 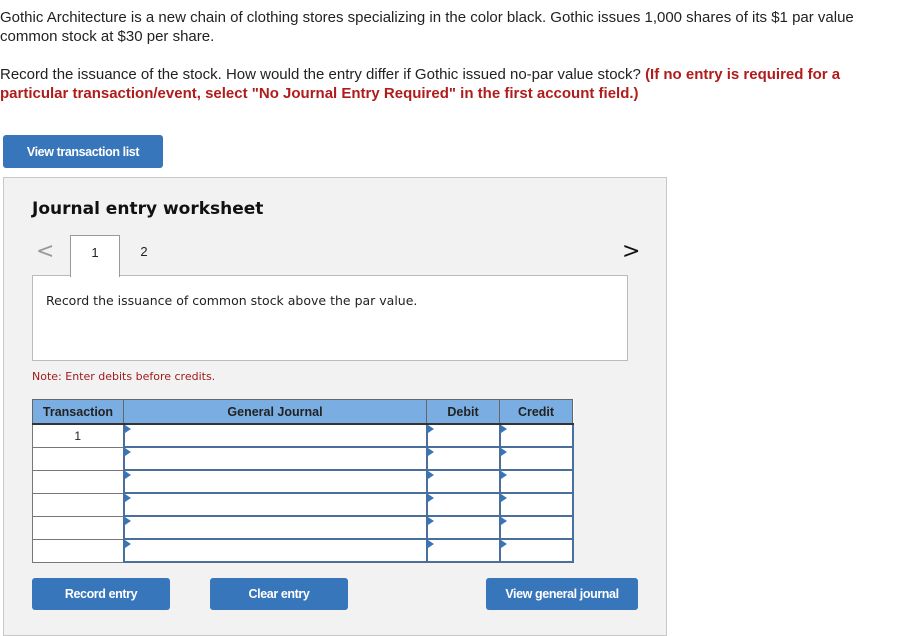 What do you see at coordinates (279, 594) in the screenshot?
I see `clear-entry-button: Clear entry` at bounding box center [279, 594].